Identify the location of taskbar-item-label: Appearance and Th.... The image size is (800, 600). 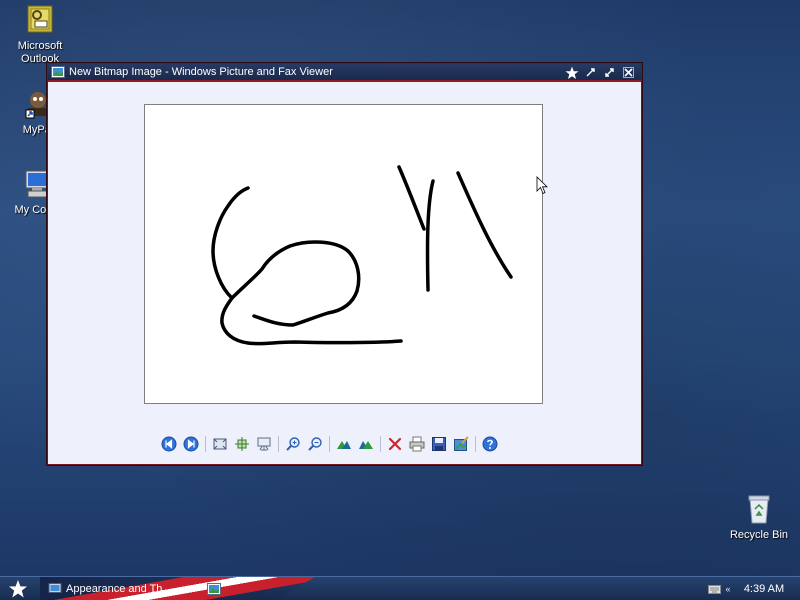
(119, 589).